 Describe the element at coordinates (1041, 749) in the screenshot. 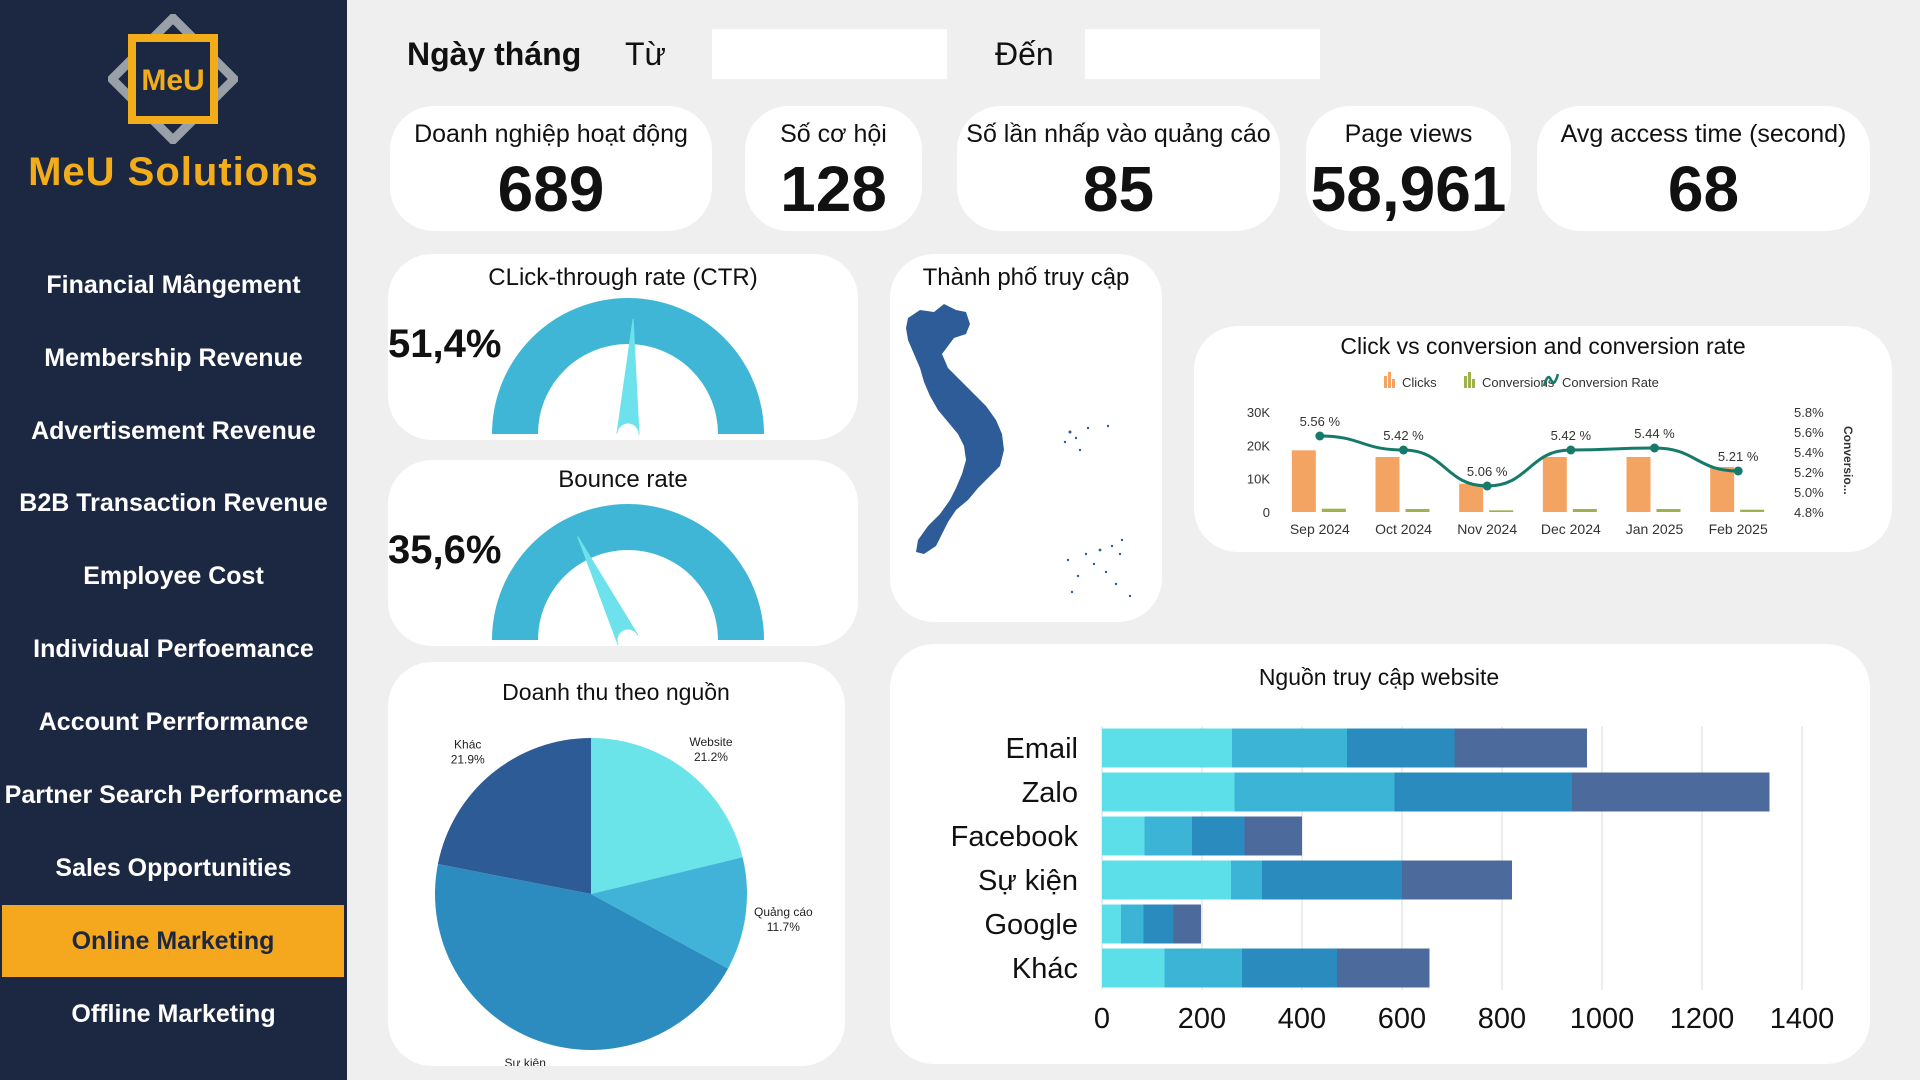

I see `category-label: Email` at that location.